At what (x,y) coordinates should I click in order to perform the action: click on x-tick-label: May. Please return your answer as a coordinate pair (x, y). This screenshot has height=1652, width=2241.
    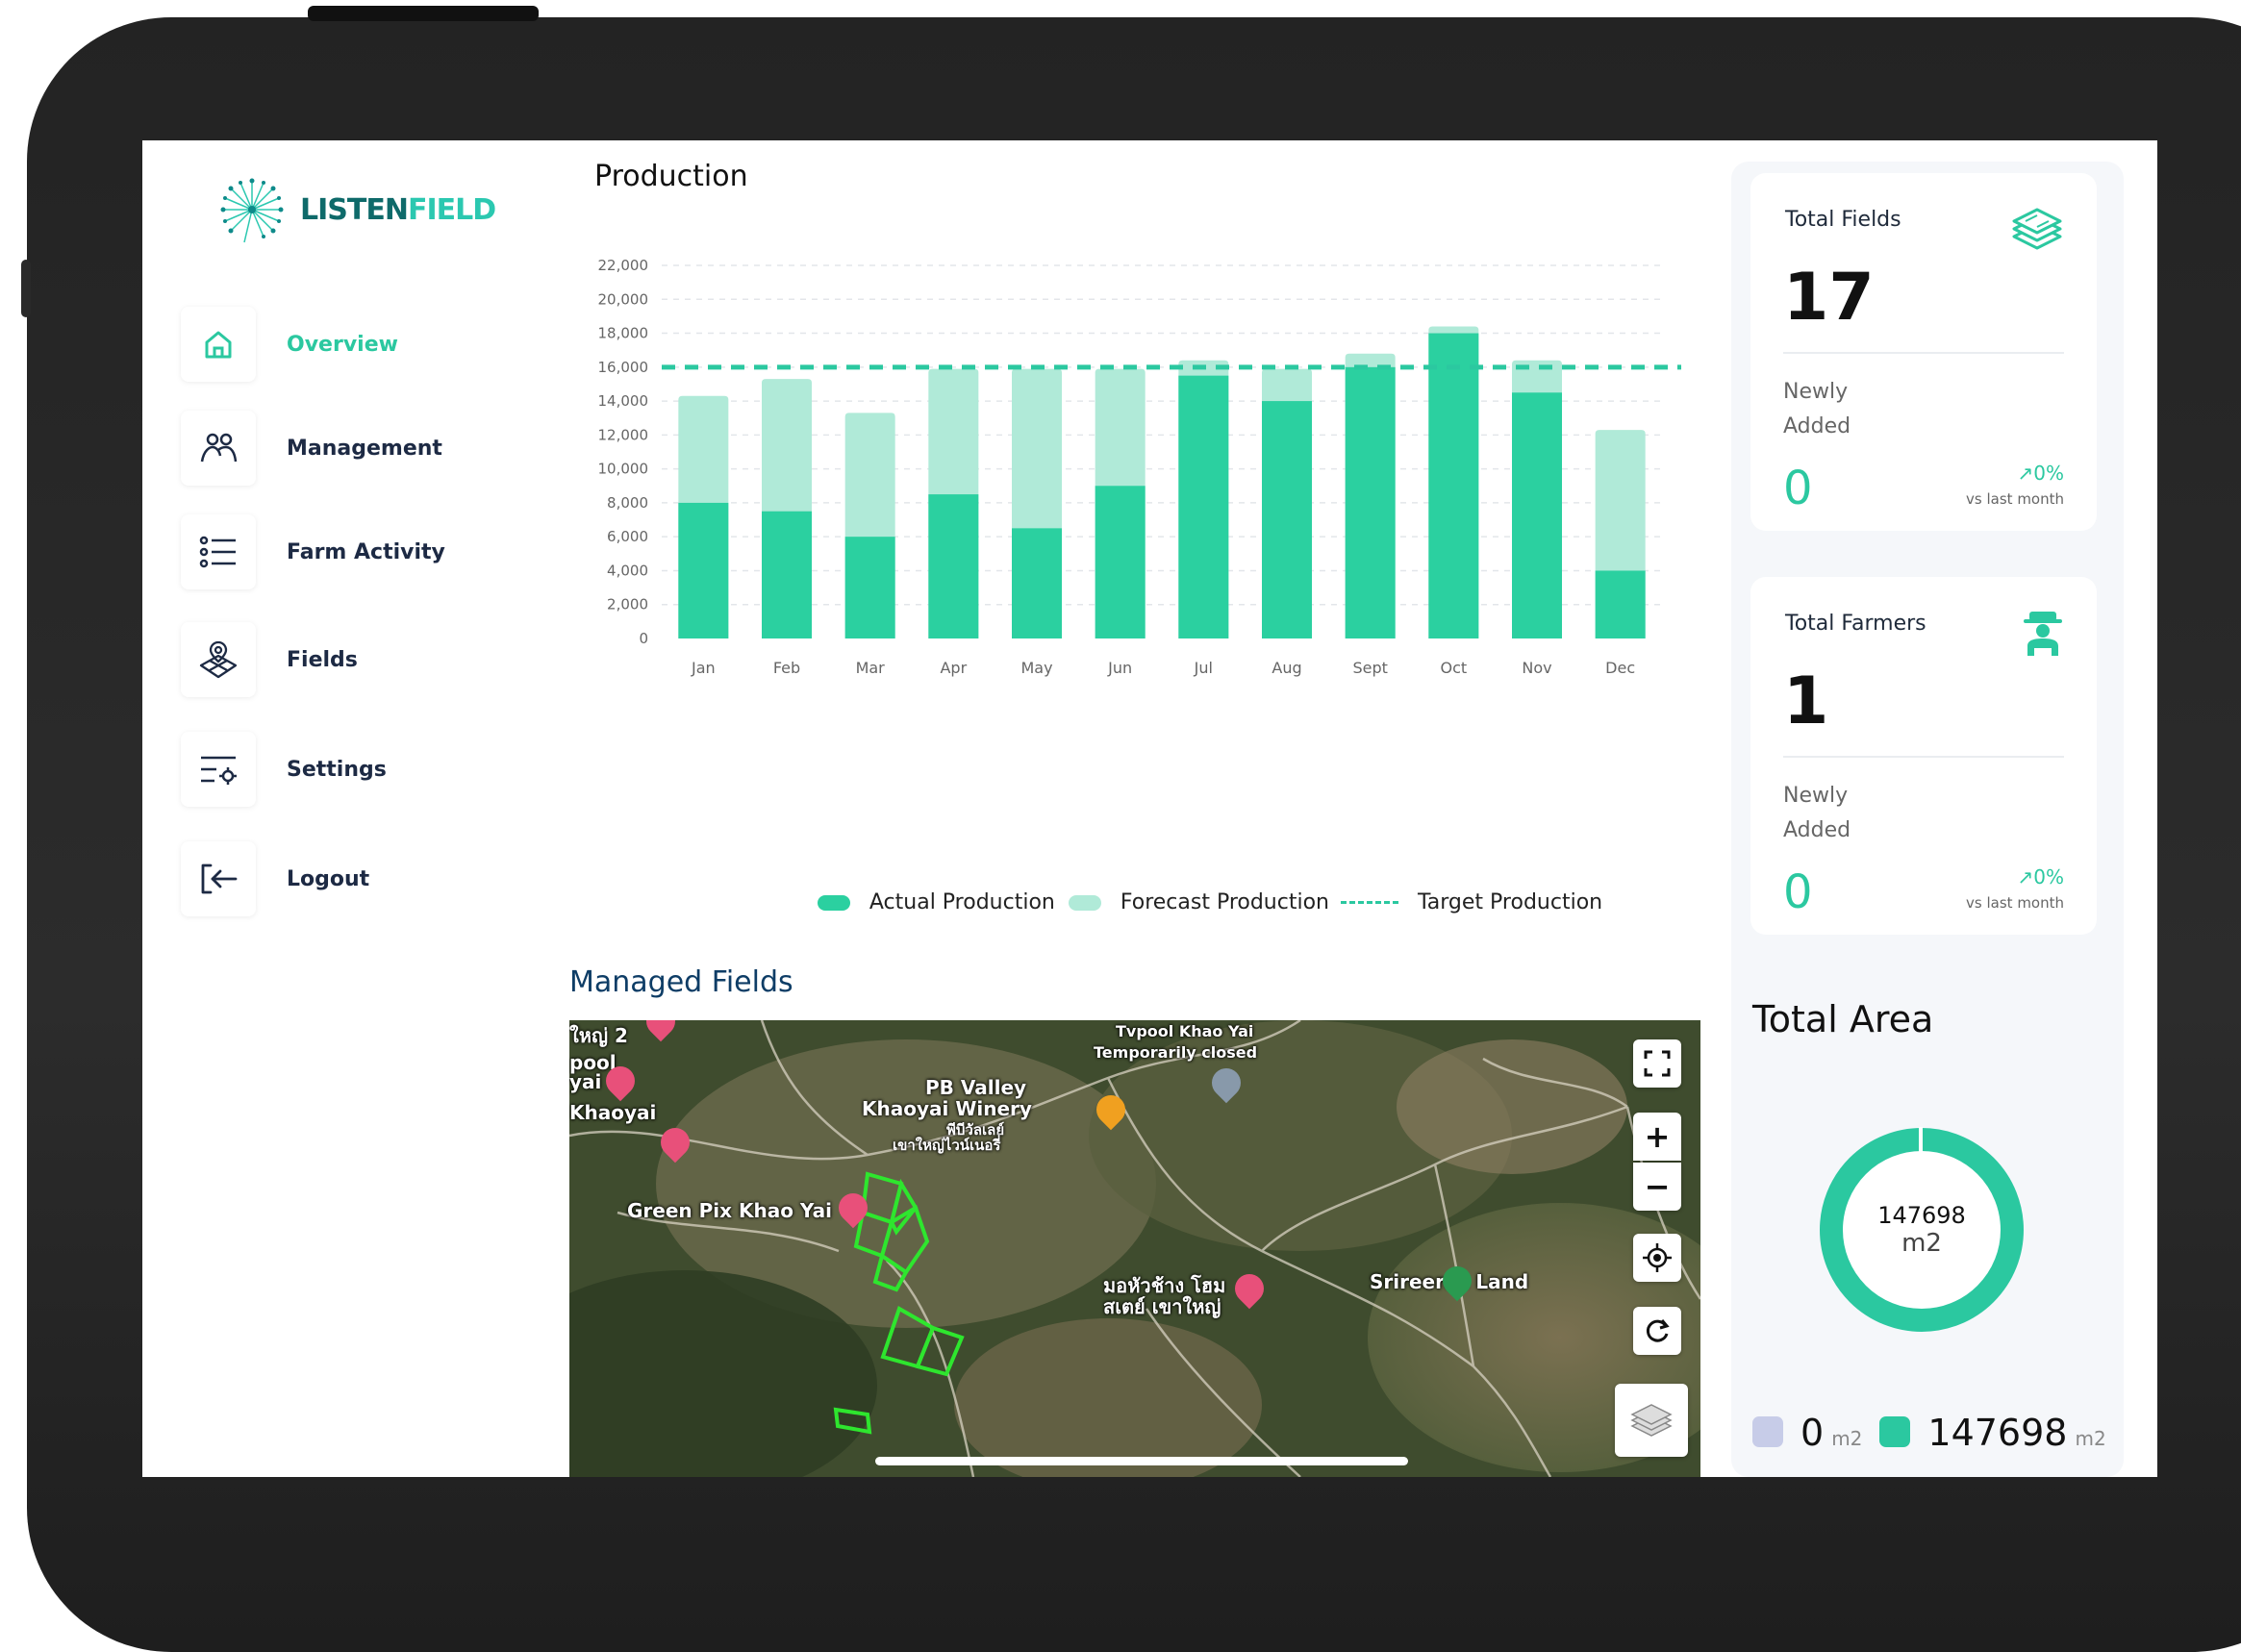
    Looking at the image, I should click on (1036, 668).